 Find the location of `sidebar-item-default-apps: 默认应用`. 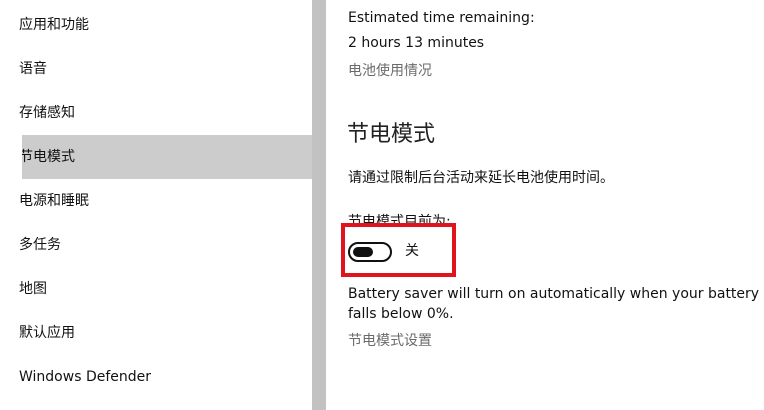

sidebar-item-default-apps: 默认应用 is located at coordinates (156, 333).